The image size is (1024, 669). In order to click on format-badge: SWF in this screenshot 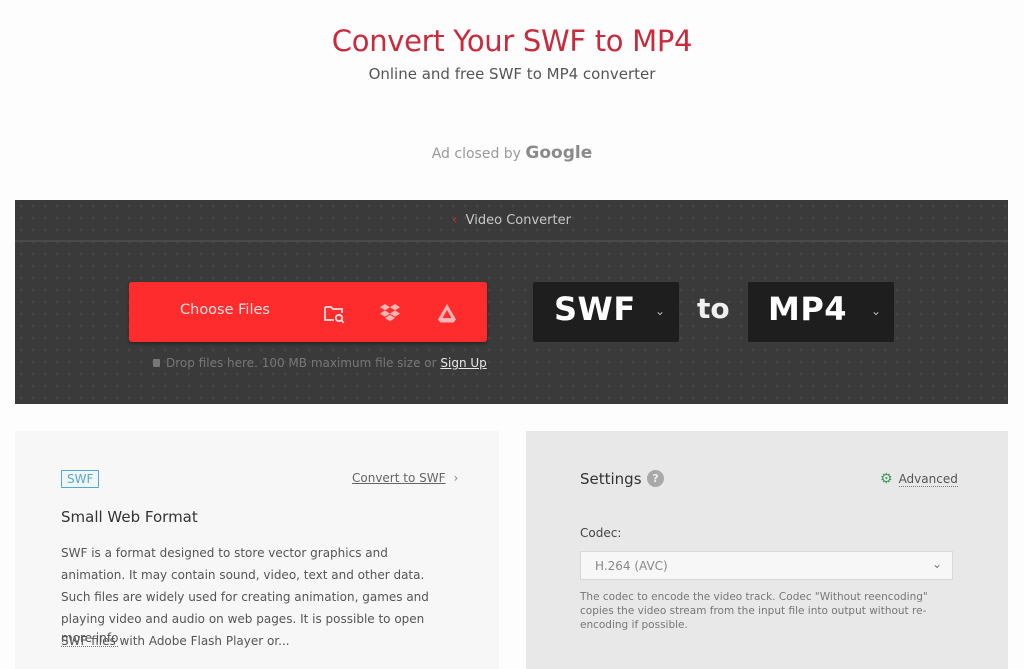, I will do `click(80, 479)`.